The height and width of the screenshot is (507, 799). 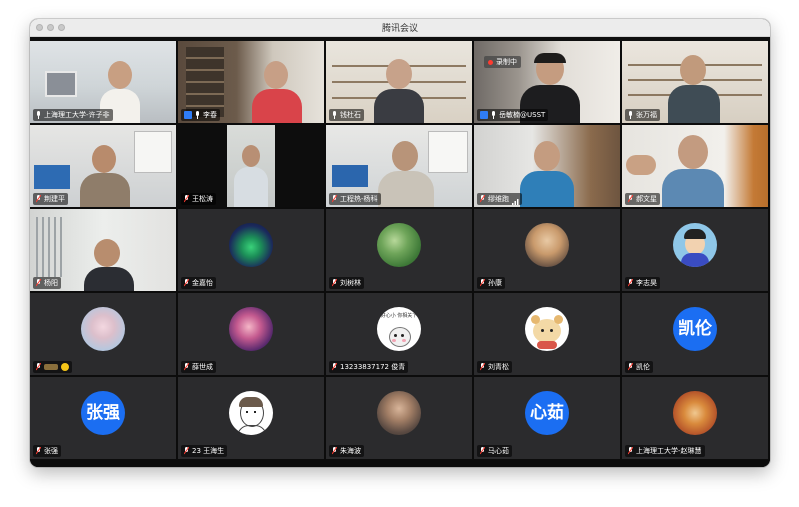 What do you see at coordinates (399, 82) in the screenshot?
I see `participant-tile: 钱杜石` at bounding box center [399, 82].